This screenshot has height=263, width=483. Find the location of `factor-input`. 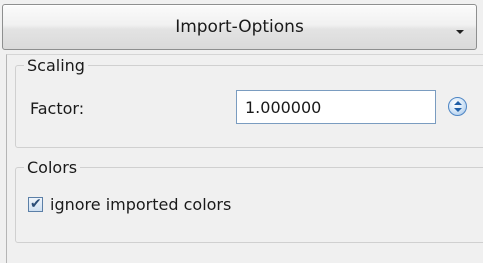

factor-input is located at coordinates (336, 107).